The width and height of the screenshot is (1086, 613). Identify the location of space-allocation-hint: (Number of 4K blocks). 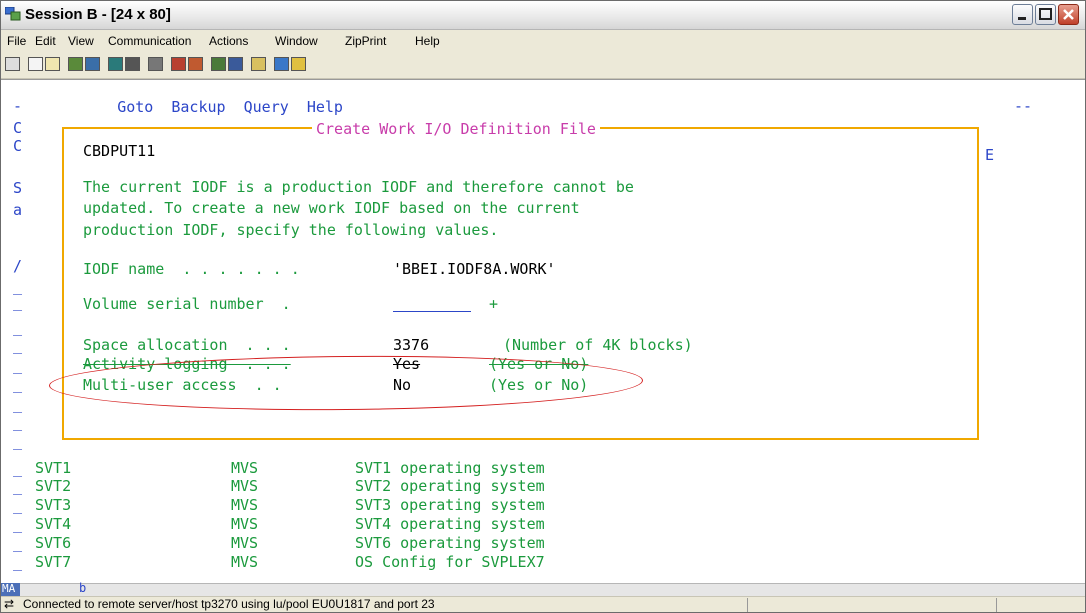
(598, 345).